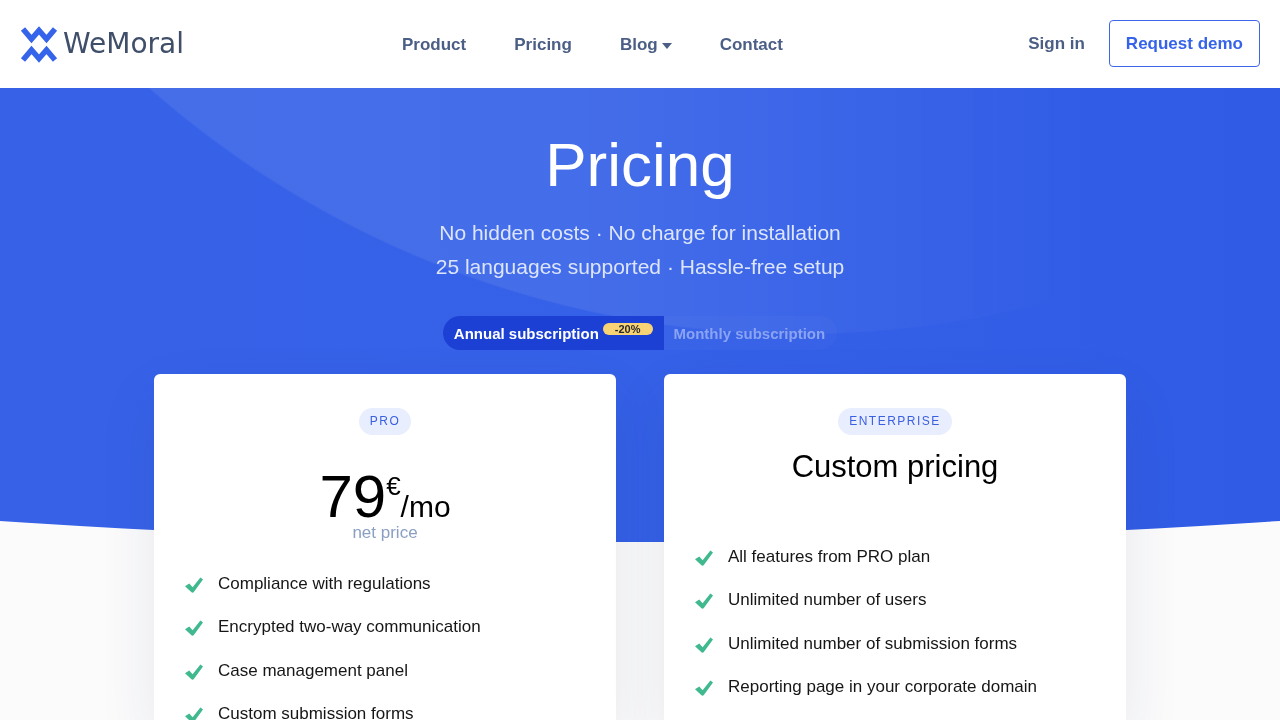 The image size is (1280, 720). What do you see at coordinates (349, 627) in the screenshot?
I see `feature-text: Encrypted two-way communication` at bounding box center [349, 627].